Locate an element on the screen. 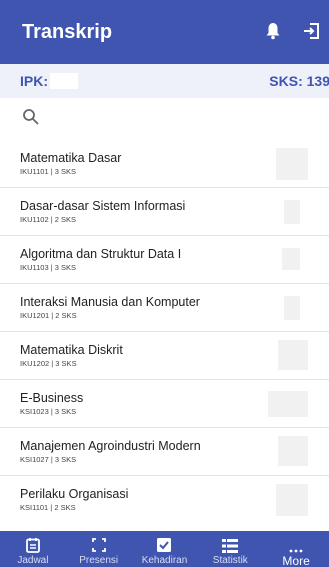 The width and height of the screenshot is (329, 567). nav-more: More is located at coordinates (296, 549).